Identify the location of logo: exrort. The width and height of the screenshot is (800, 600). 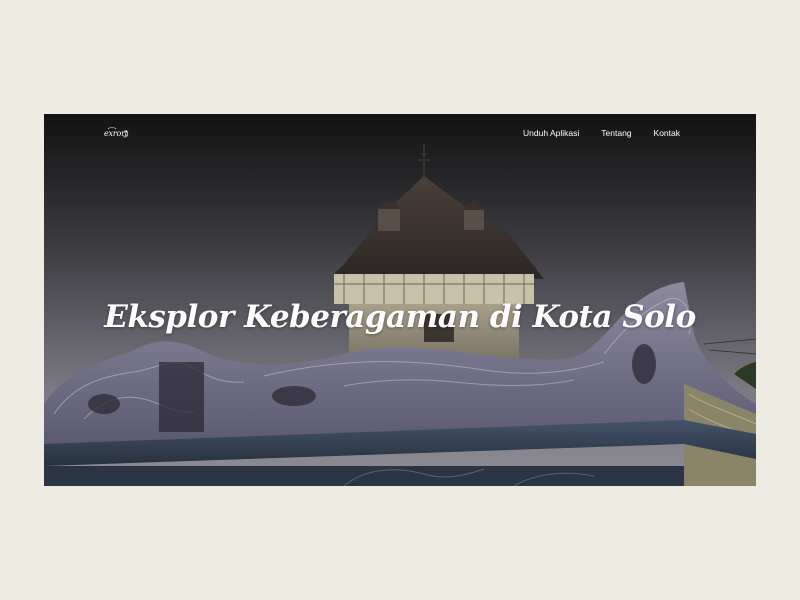
(117, 133).